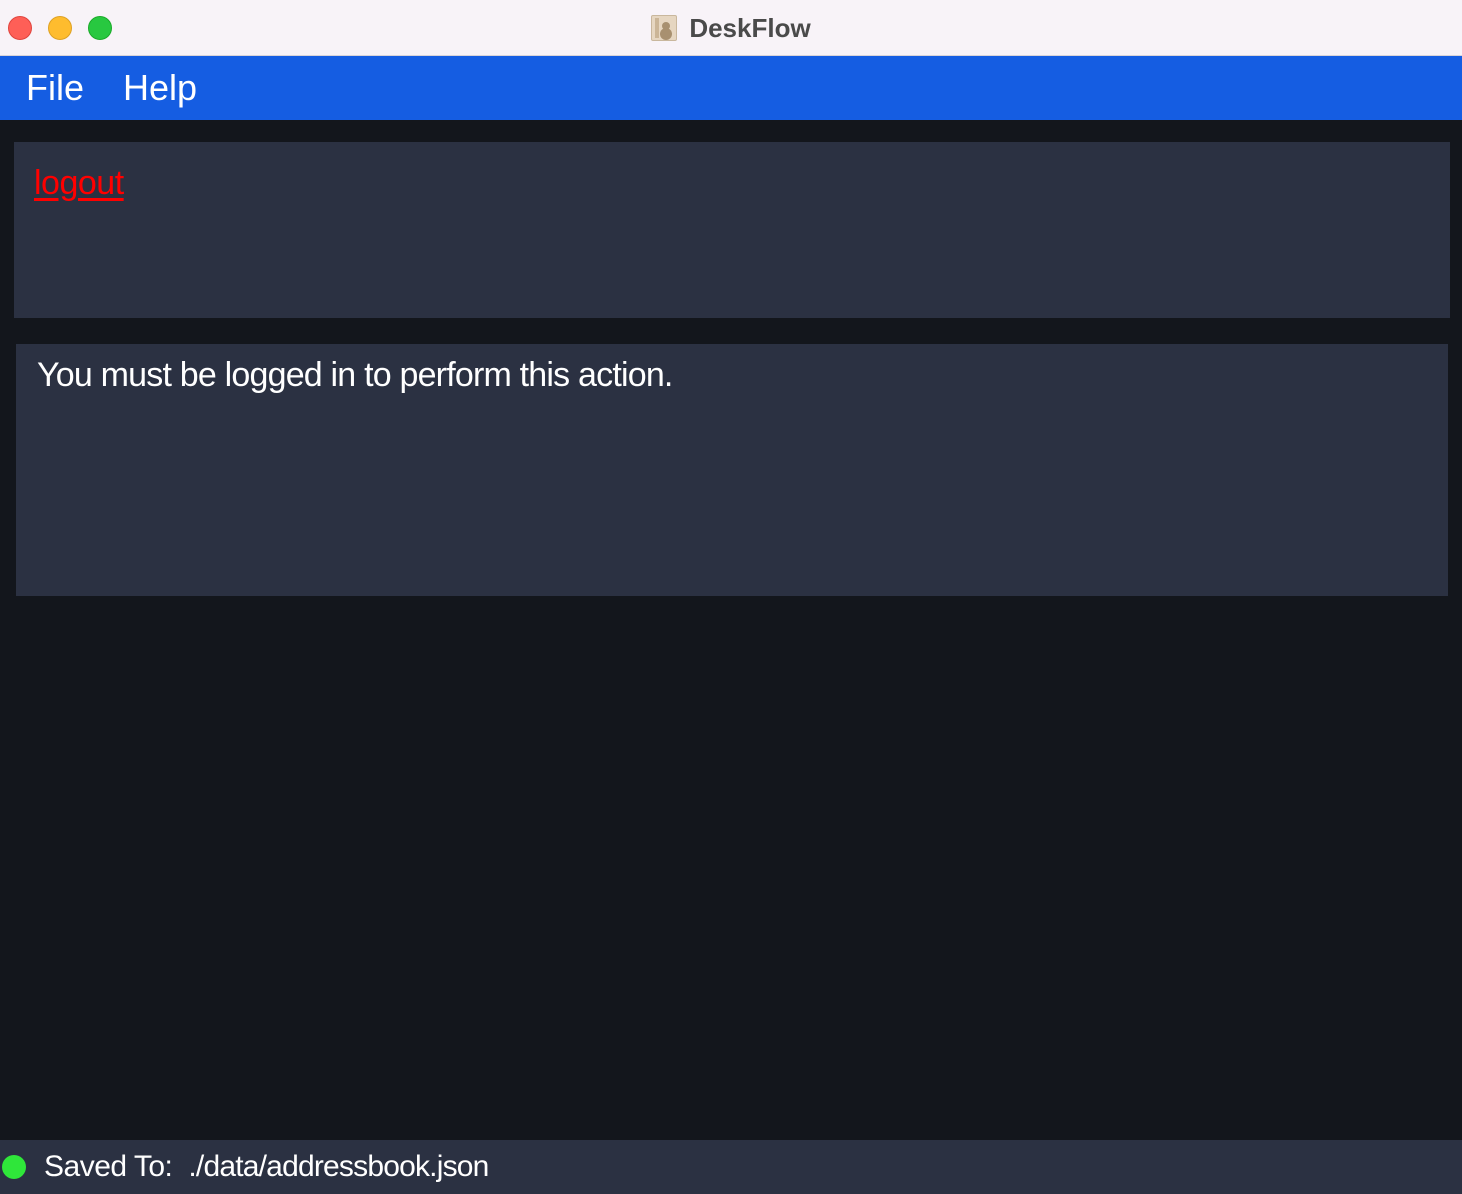 This screenshot has width=1462, height=1194. I want to click on save-location-label: Saved To:, so click(108, 1166).